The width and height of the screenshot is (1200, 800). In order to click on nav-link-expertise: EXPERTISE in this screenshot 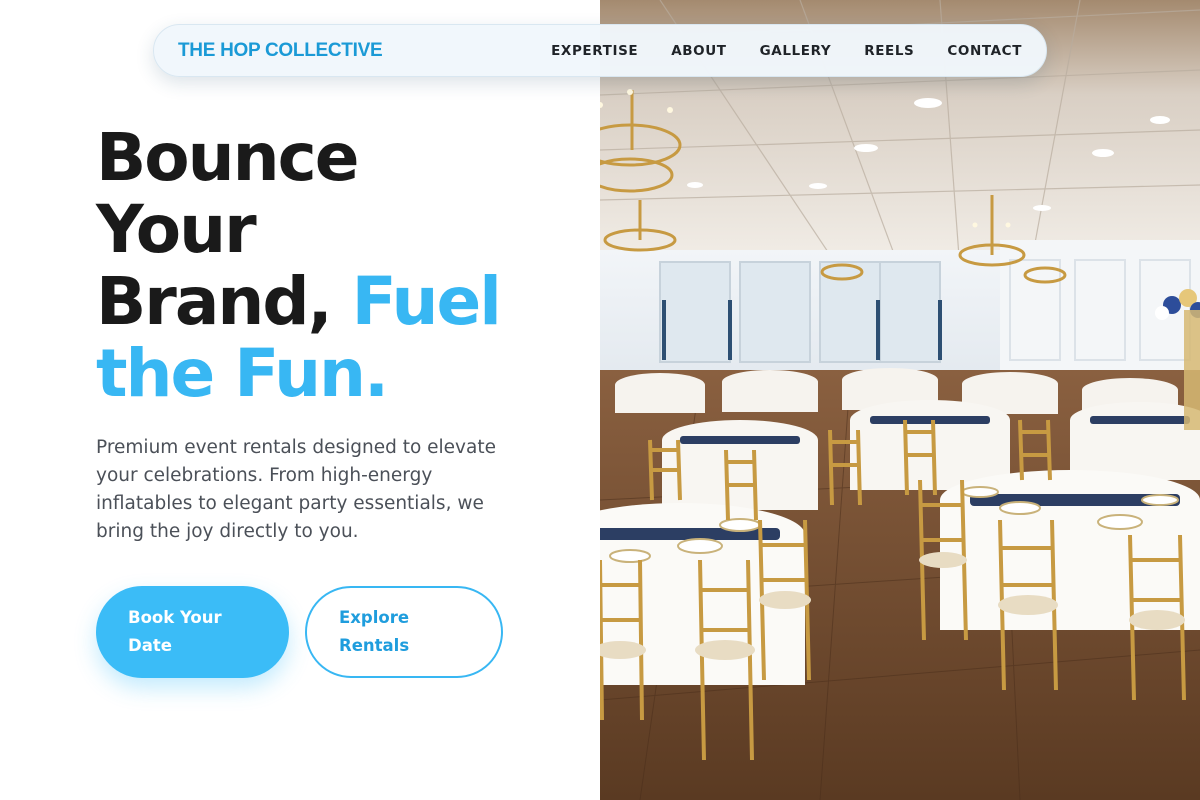, I will do `click(594, 51)`.